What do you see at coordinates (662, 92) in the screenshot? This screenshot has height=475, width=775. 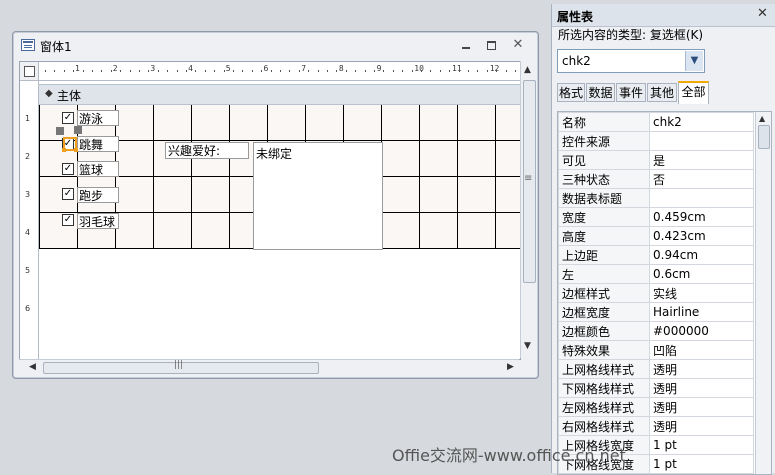 I see `tab-other: 其他` at bounding box center [662, 92].